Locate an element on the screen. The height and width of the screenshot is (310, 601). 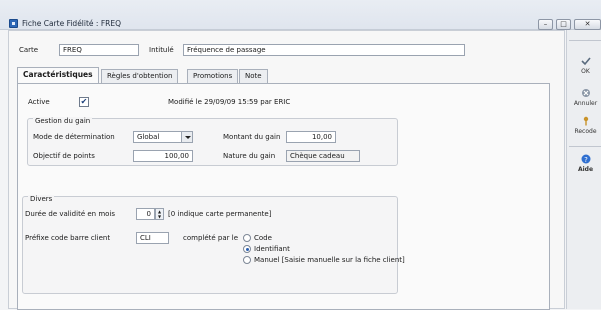
radio-identifiant-label: Identifiant is located at coordinates (272, 249).